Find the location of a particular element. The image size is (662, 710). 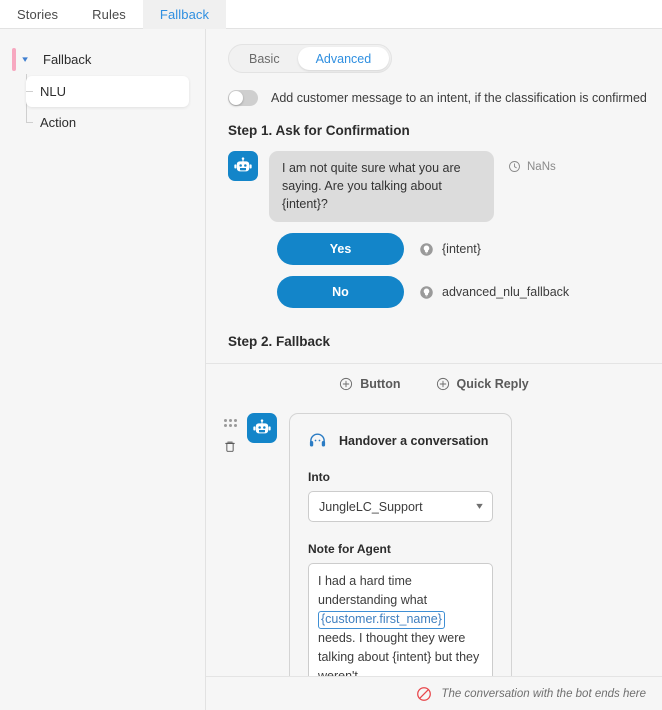

into-select-value: JungleLC_Support is located at coordinates (371, 506).